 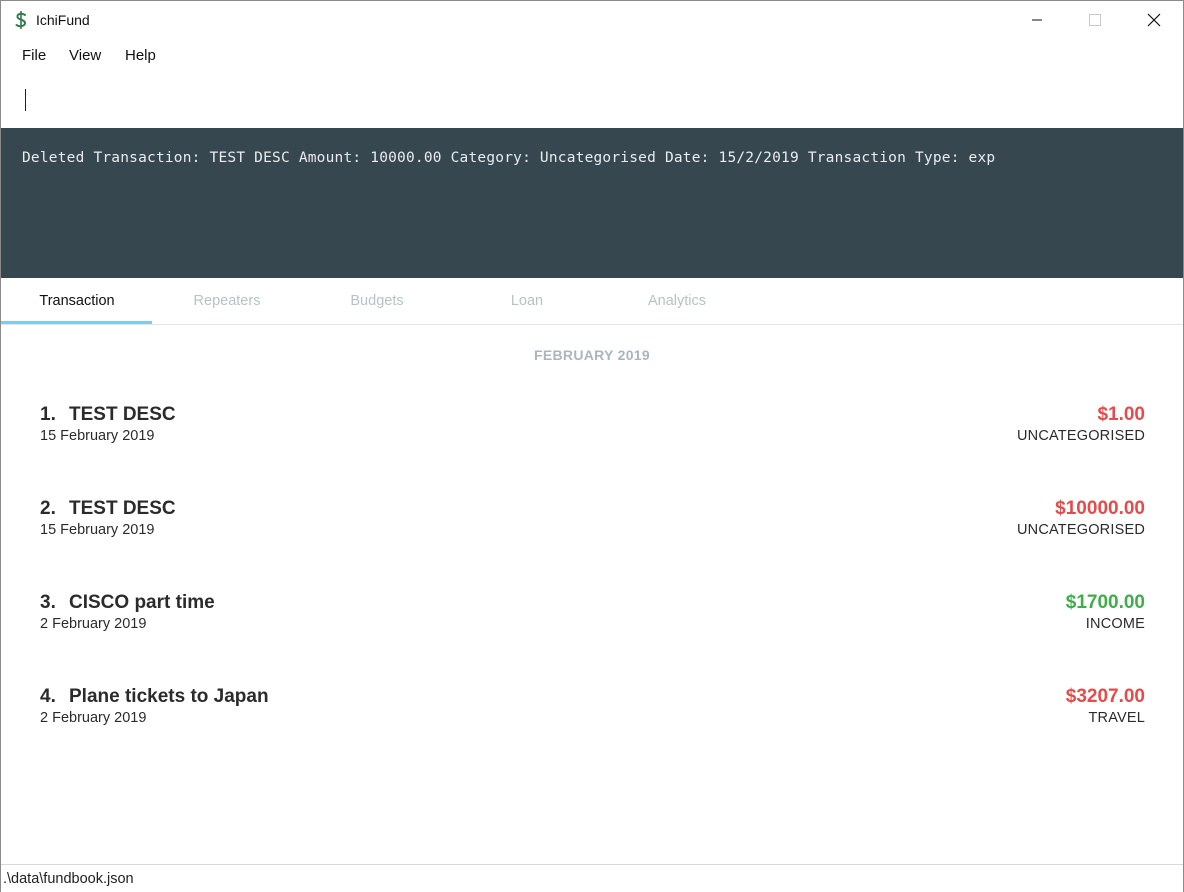 What do you see at coordinates (1121, 414) in the screenshot?
I see `transaction-amount: $1.00` at bounding box center [1121, 414].